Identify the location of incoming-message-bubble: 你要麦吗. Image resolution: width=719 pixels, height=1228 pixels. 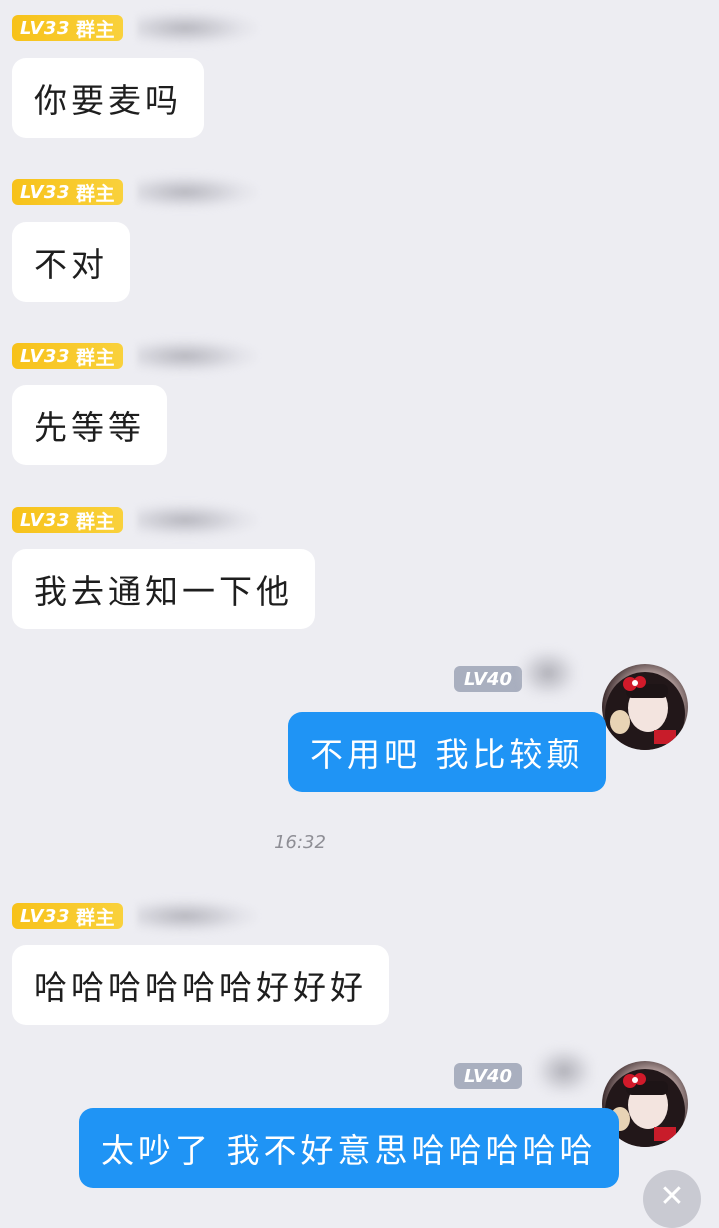
(108, 98).